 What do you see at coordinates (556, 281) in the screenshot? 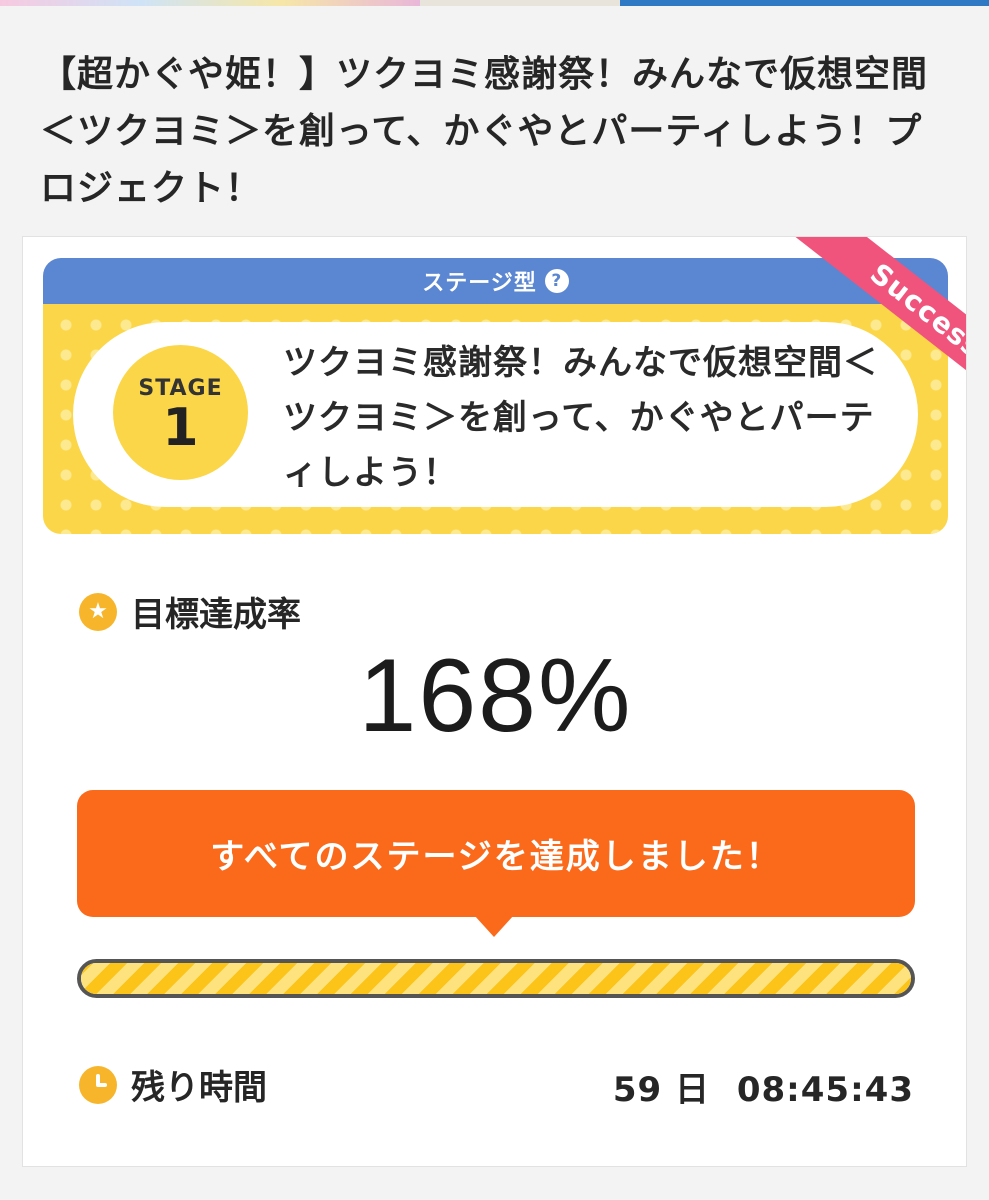
I see `question-circle-icon: ?` at bounding box center [556, 281].